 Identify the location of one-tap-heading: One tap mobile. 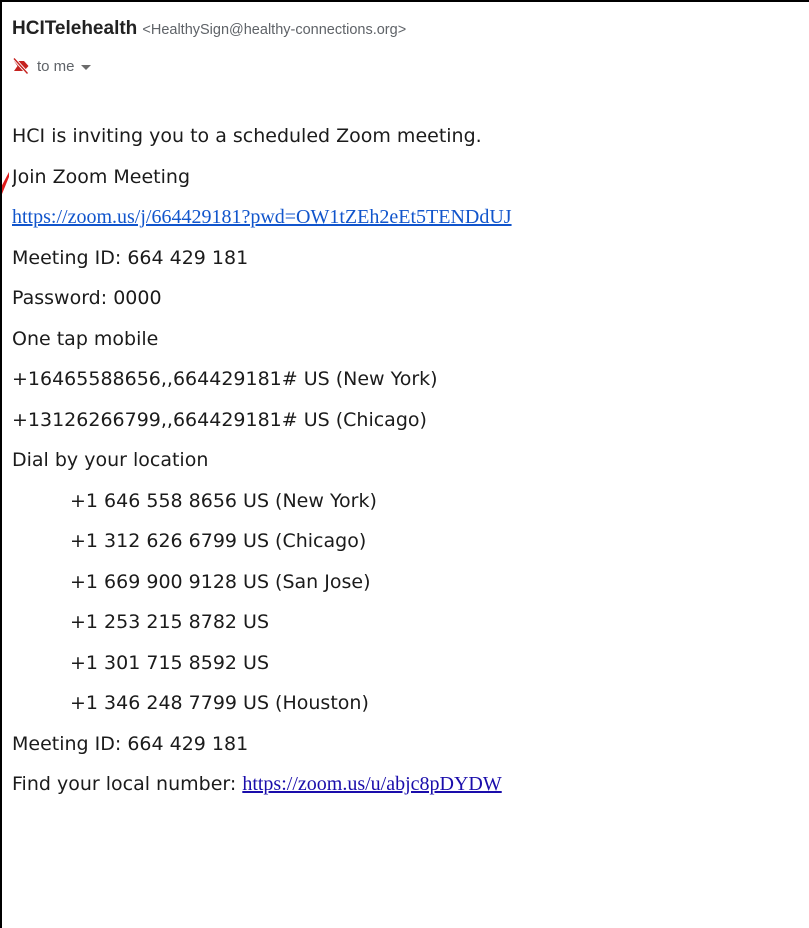
(85, 338).